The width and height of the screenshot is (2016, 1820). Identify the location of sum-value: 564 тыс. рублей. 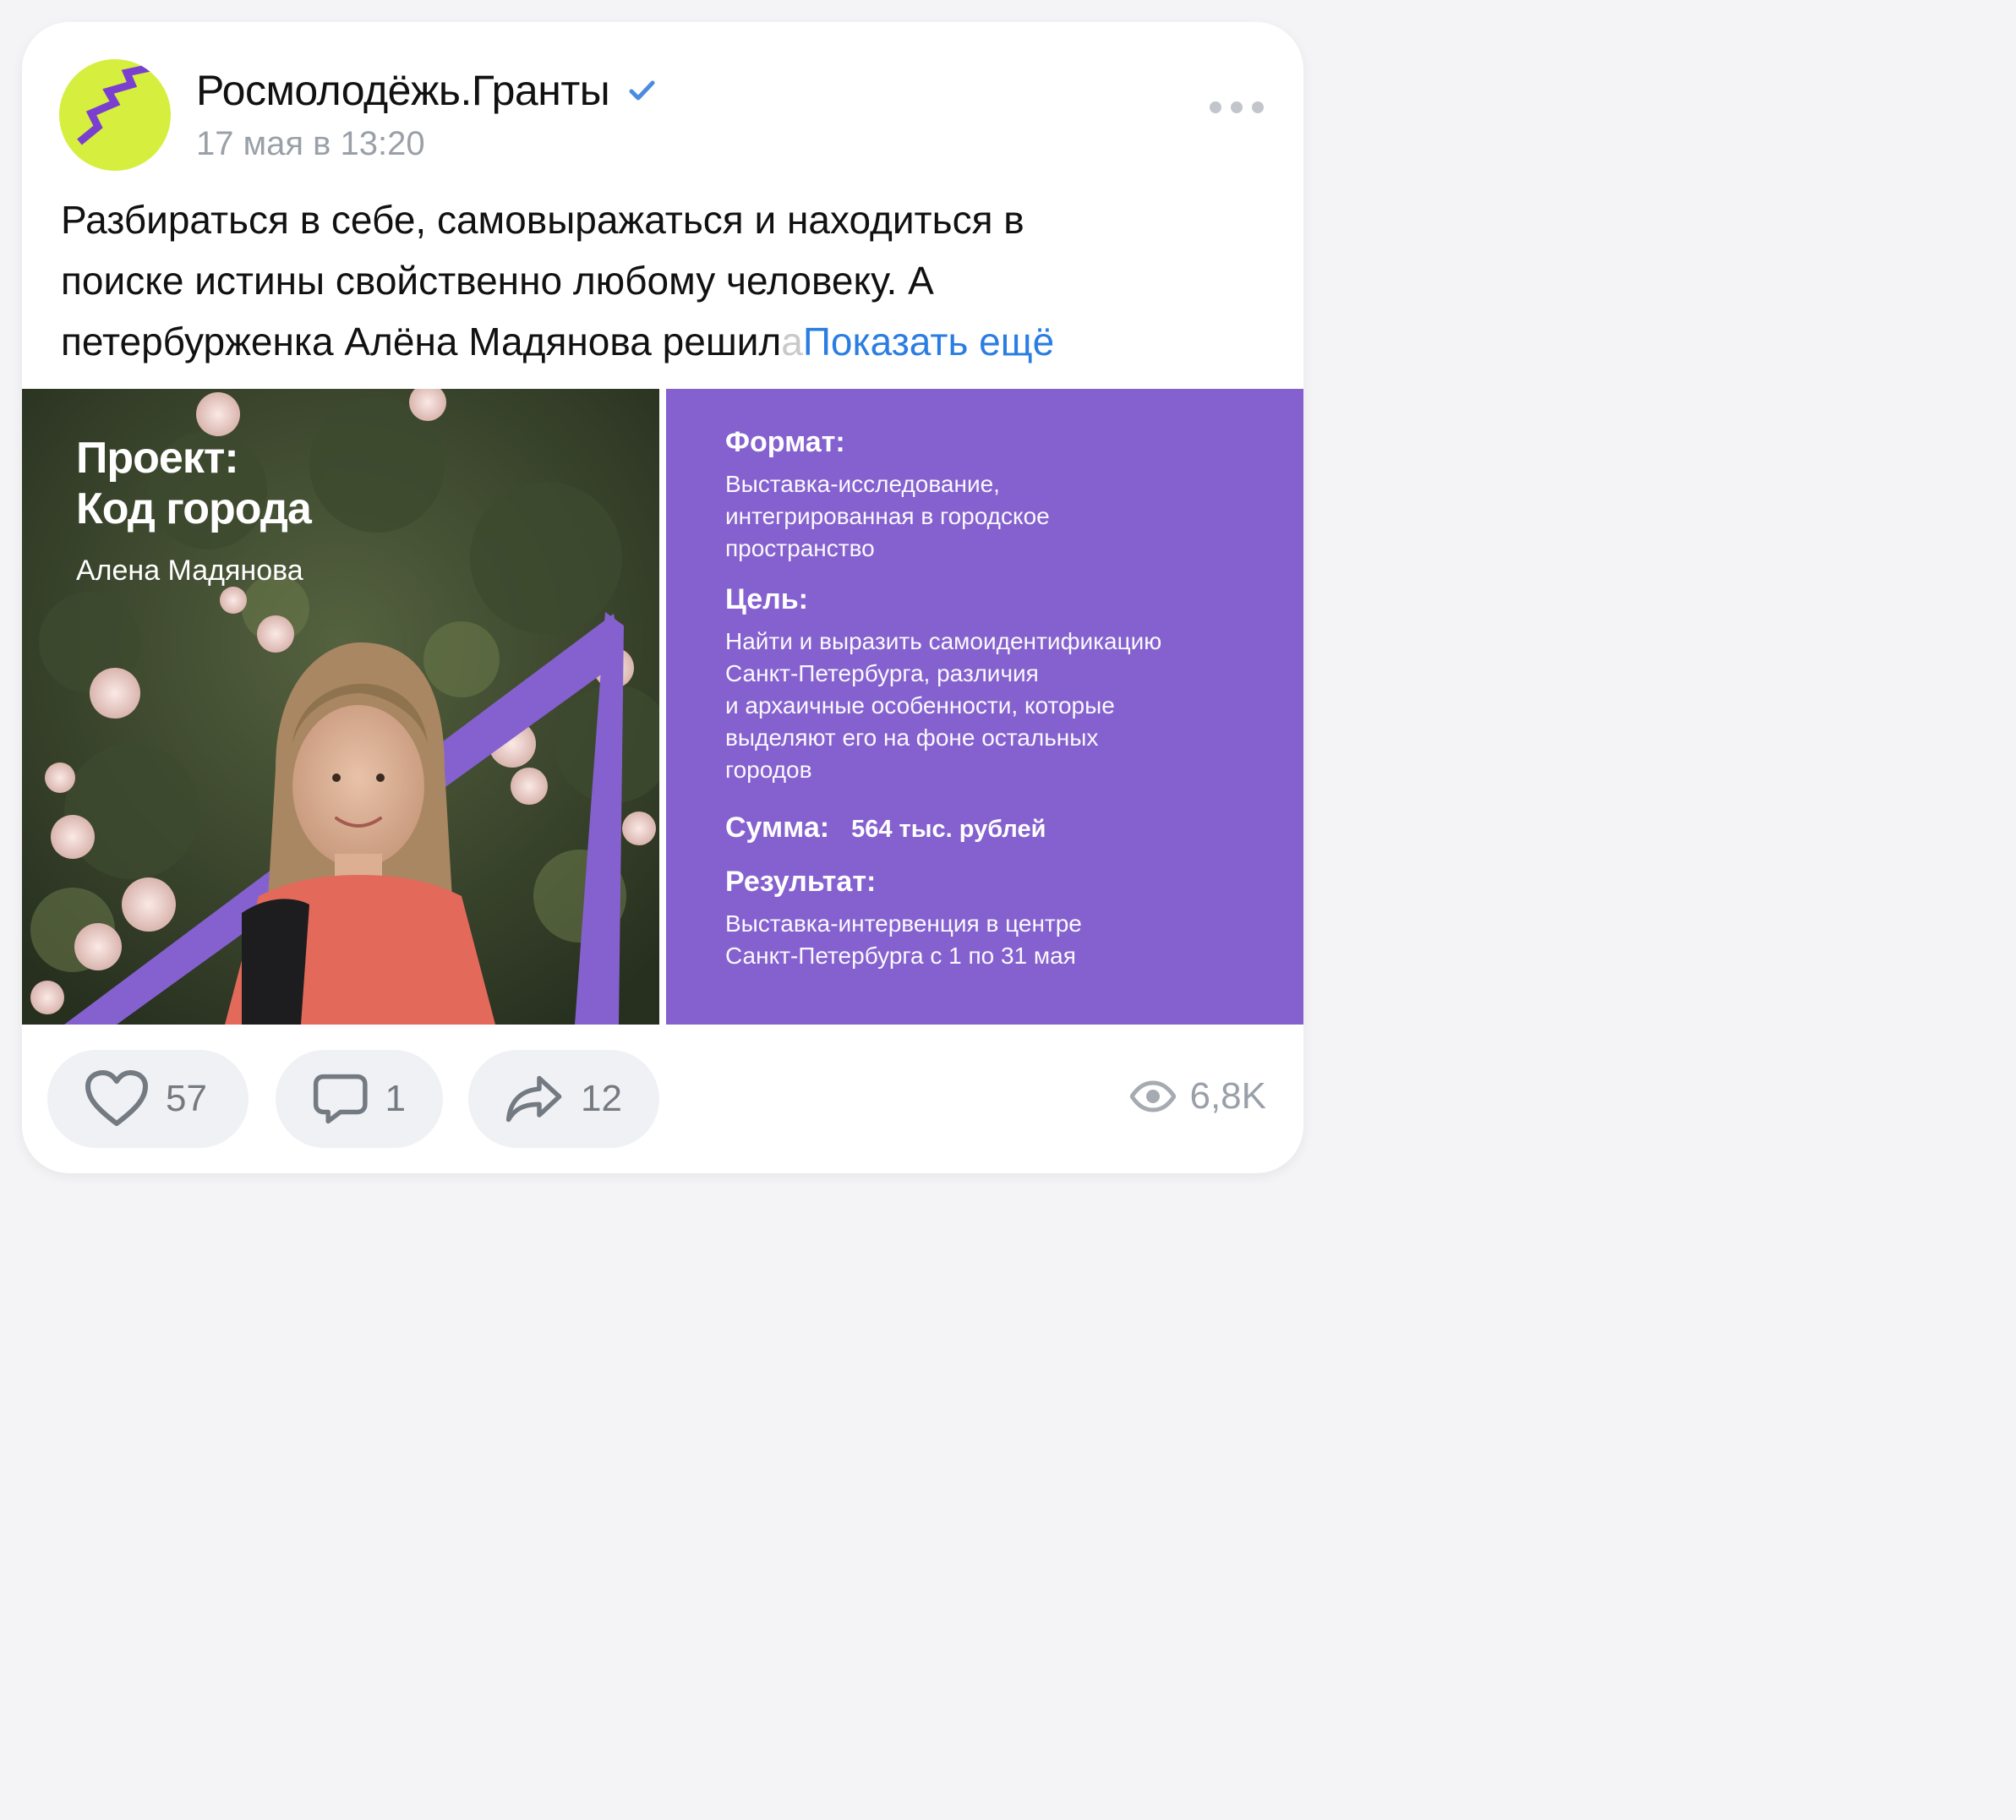
(948, 829).